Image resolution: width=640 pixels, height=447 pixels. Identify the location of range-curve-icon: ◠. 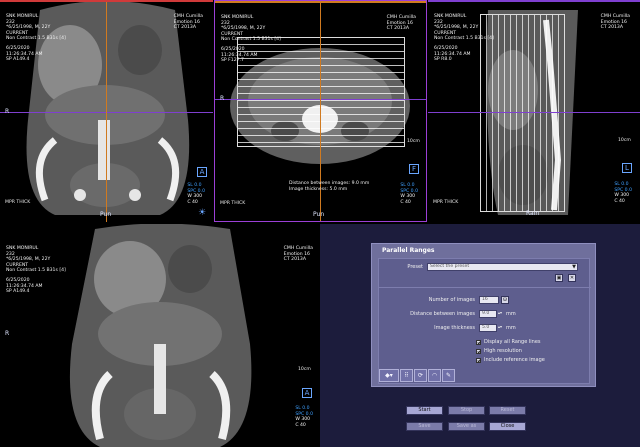
(434, 375).